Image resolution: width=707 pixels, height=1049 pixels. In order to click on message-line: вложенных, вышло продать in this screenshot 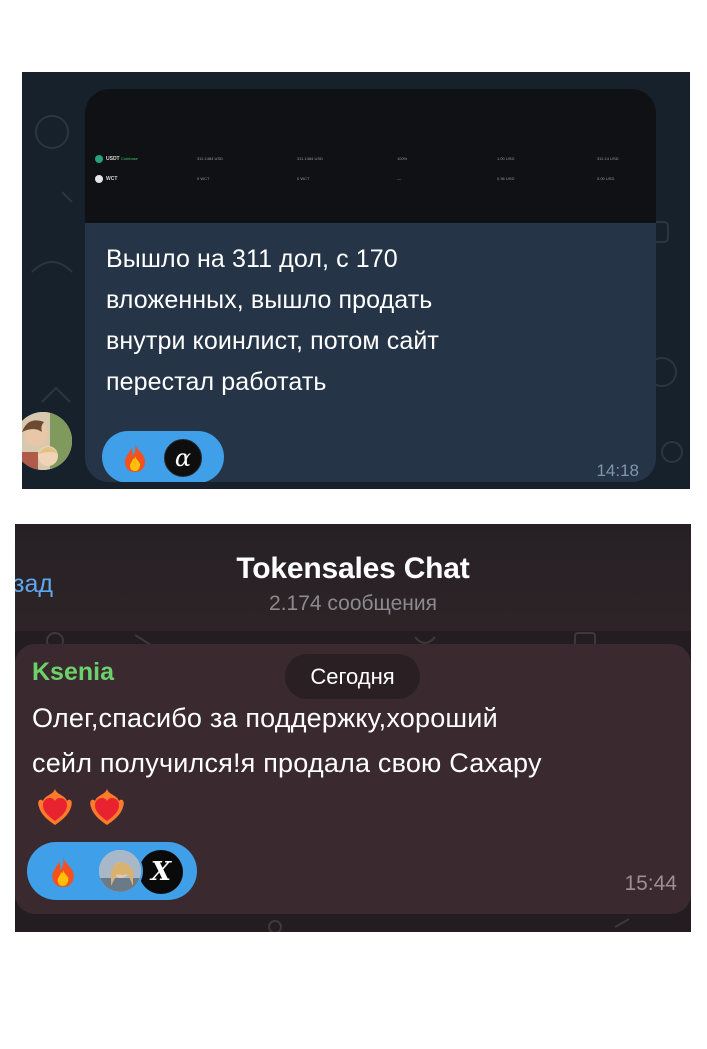, I will do `click(269, 300)`.